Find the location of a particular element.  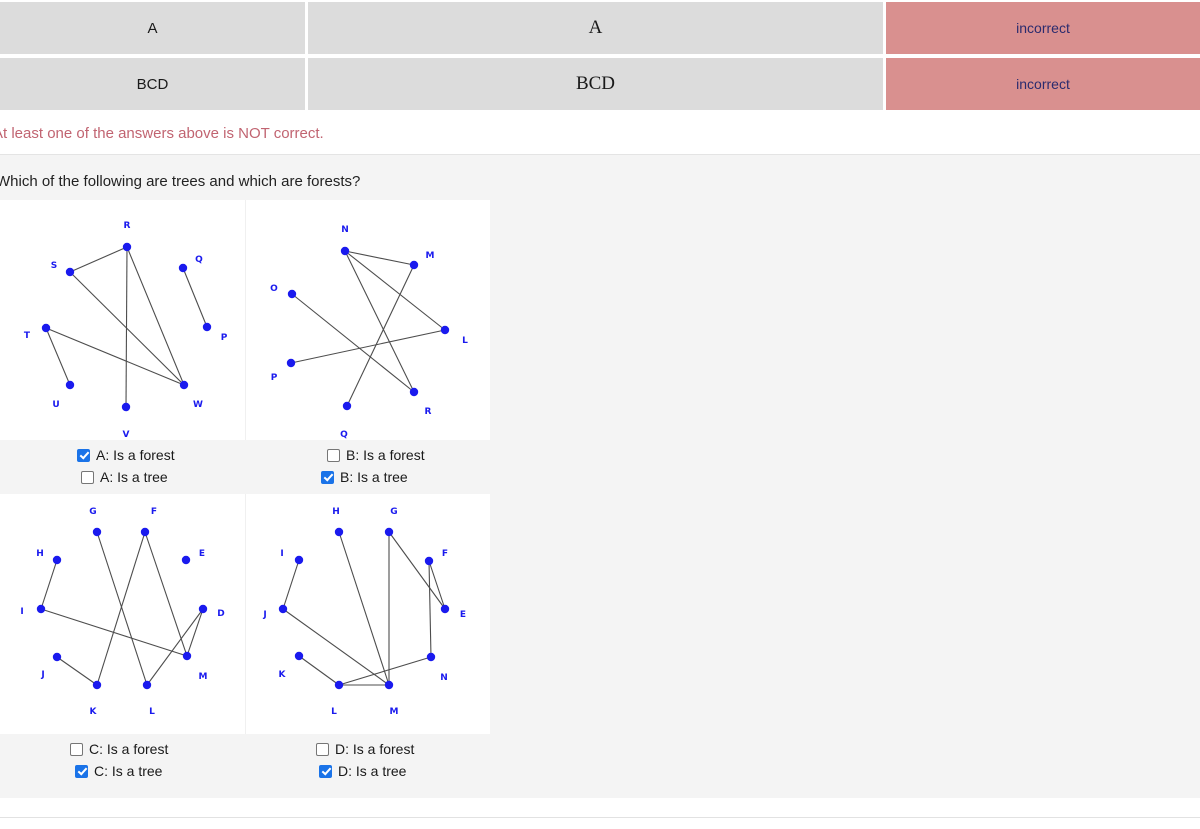

graph-node-label: K is located at coordinates (283, 675).